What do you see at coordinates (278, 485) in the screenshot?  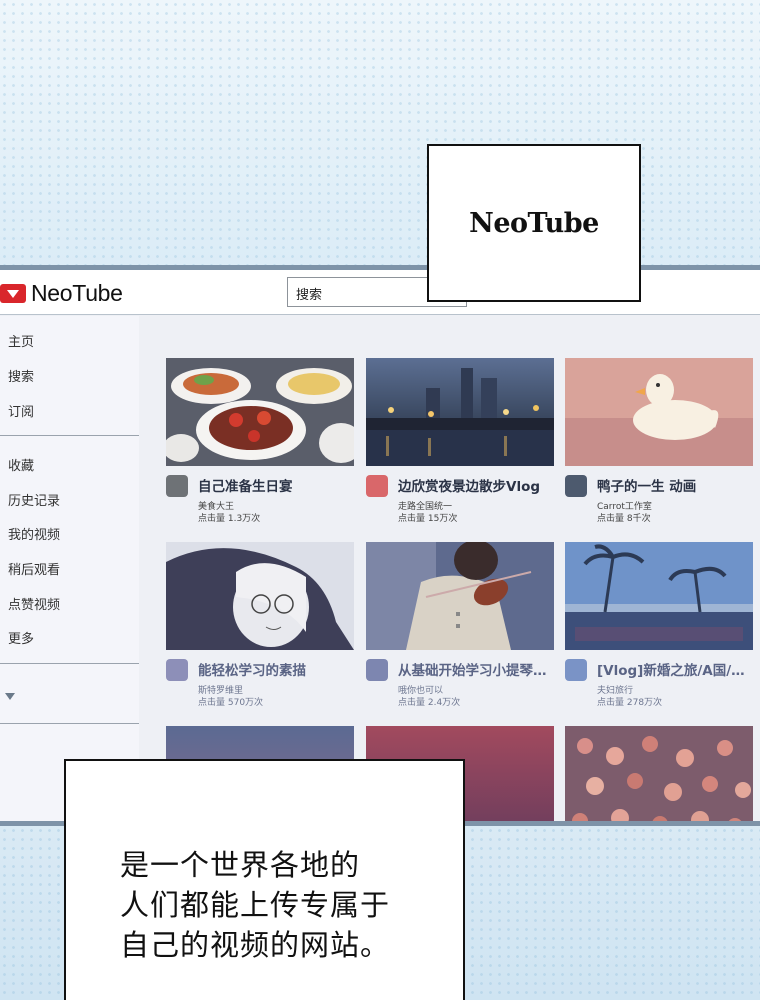 I see `video-title: 自己准备生日宴` at bounding box center [278, 485].